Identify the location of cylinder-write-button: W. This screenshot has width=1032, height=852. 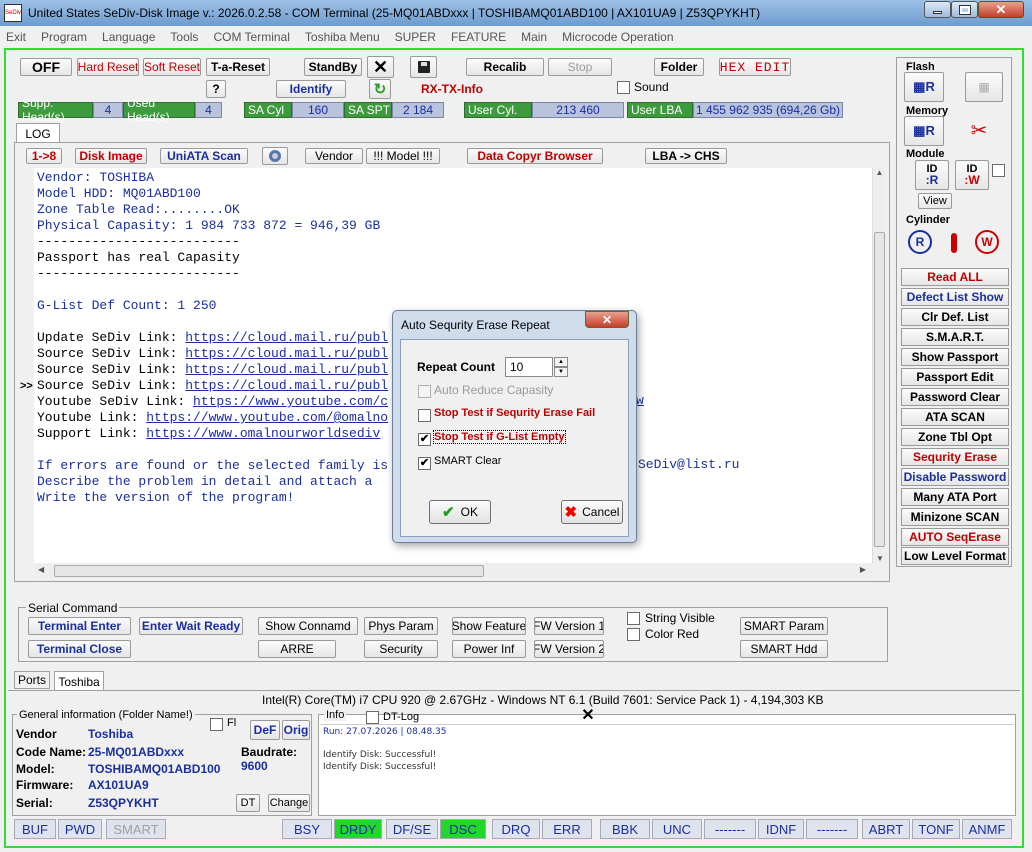
(987, 242).